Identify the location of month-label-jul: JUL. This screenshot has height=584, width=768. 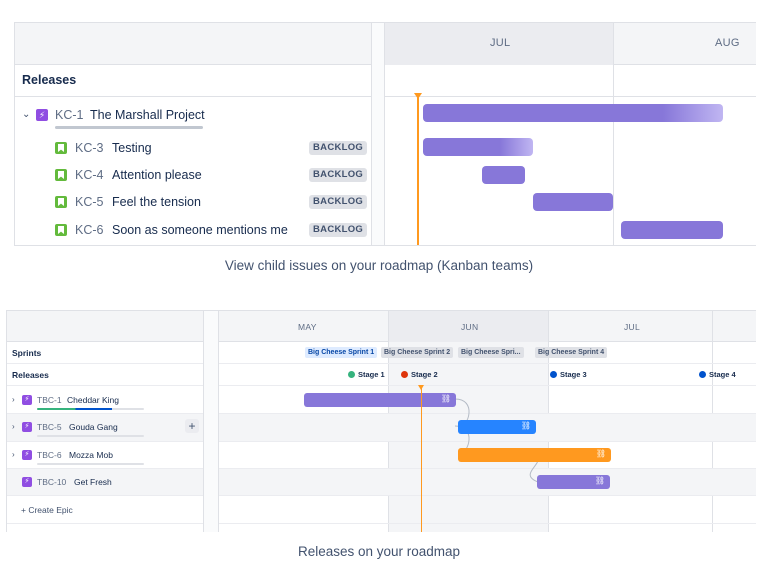
(500, 43).